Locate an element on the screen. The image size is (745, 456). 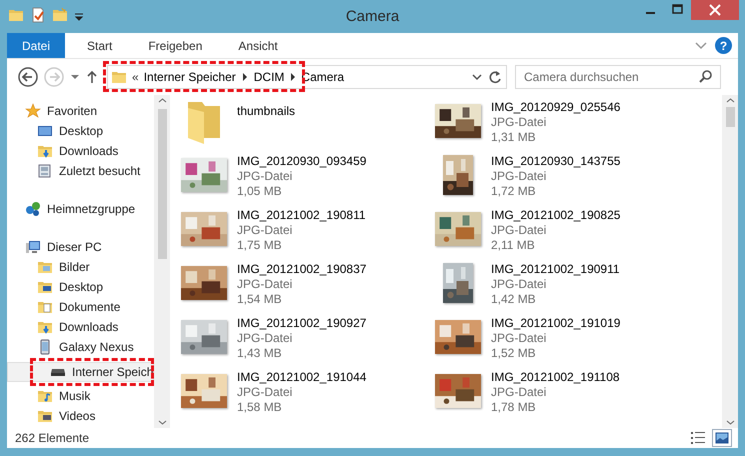
file-size: 1,75 MB is located at coordinates (260, 245).